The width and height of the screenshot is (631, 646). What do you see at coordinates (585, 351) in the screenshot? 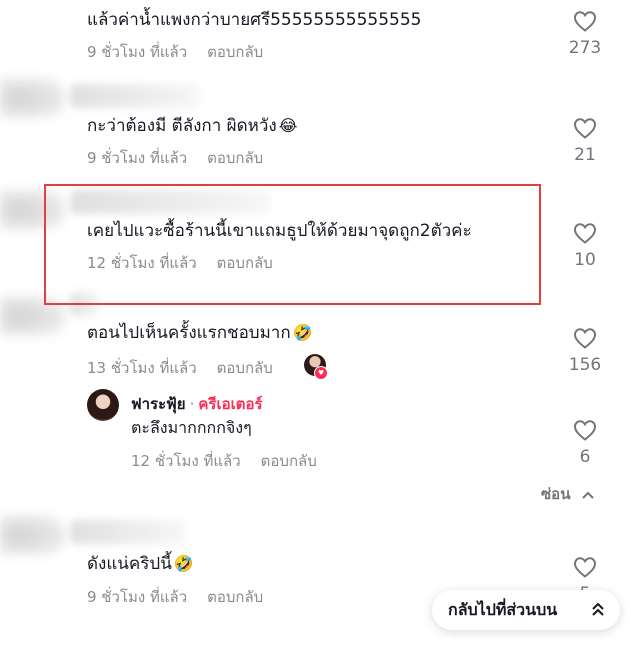
I see `like-button: 156` at bounding box center [585, 351].